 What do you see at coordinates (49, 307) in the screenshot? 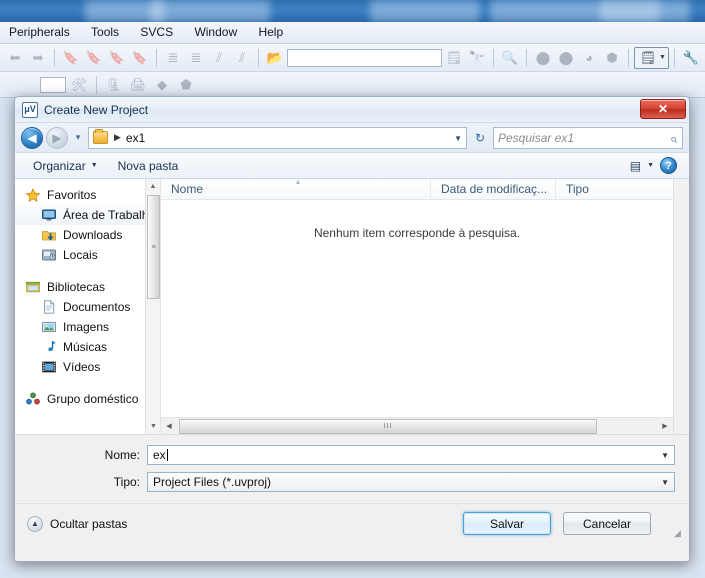
I see `documents-icon` at bounding box center [49, 307].